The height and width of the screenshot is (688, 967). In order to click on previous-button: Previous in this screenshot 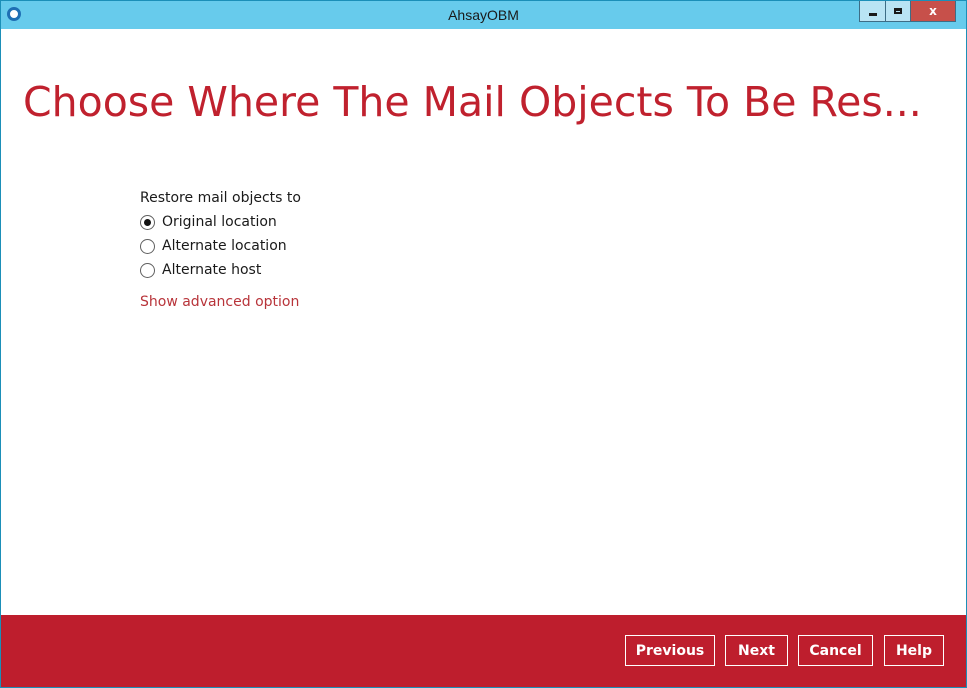, I will do `click(670, 650)`.